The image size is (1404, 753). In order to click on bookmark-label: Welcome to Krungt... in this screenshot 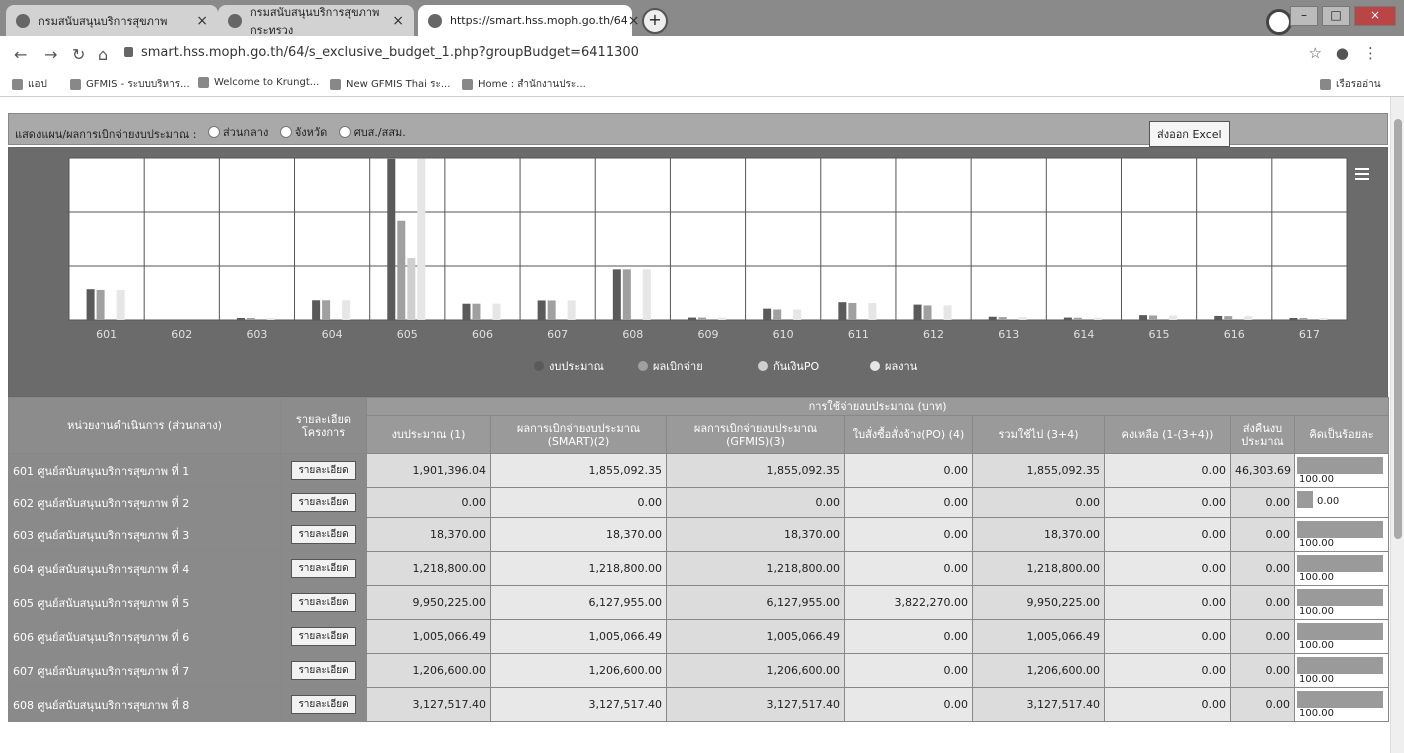, I will do `click(267, 82)`.